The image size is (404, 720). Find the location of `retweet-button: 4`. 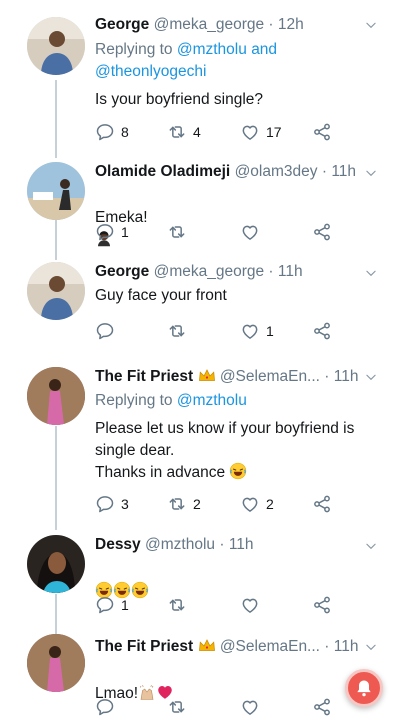

retweet-button: 4 is located at coordinates (184, 132).